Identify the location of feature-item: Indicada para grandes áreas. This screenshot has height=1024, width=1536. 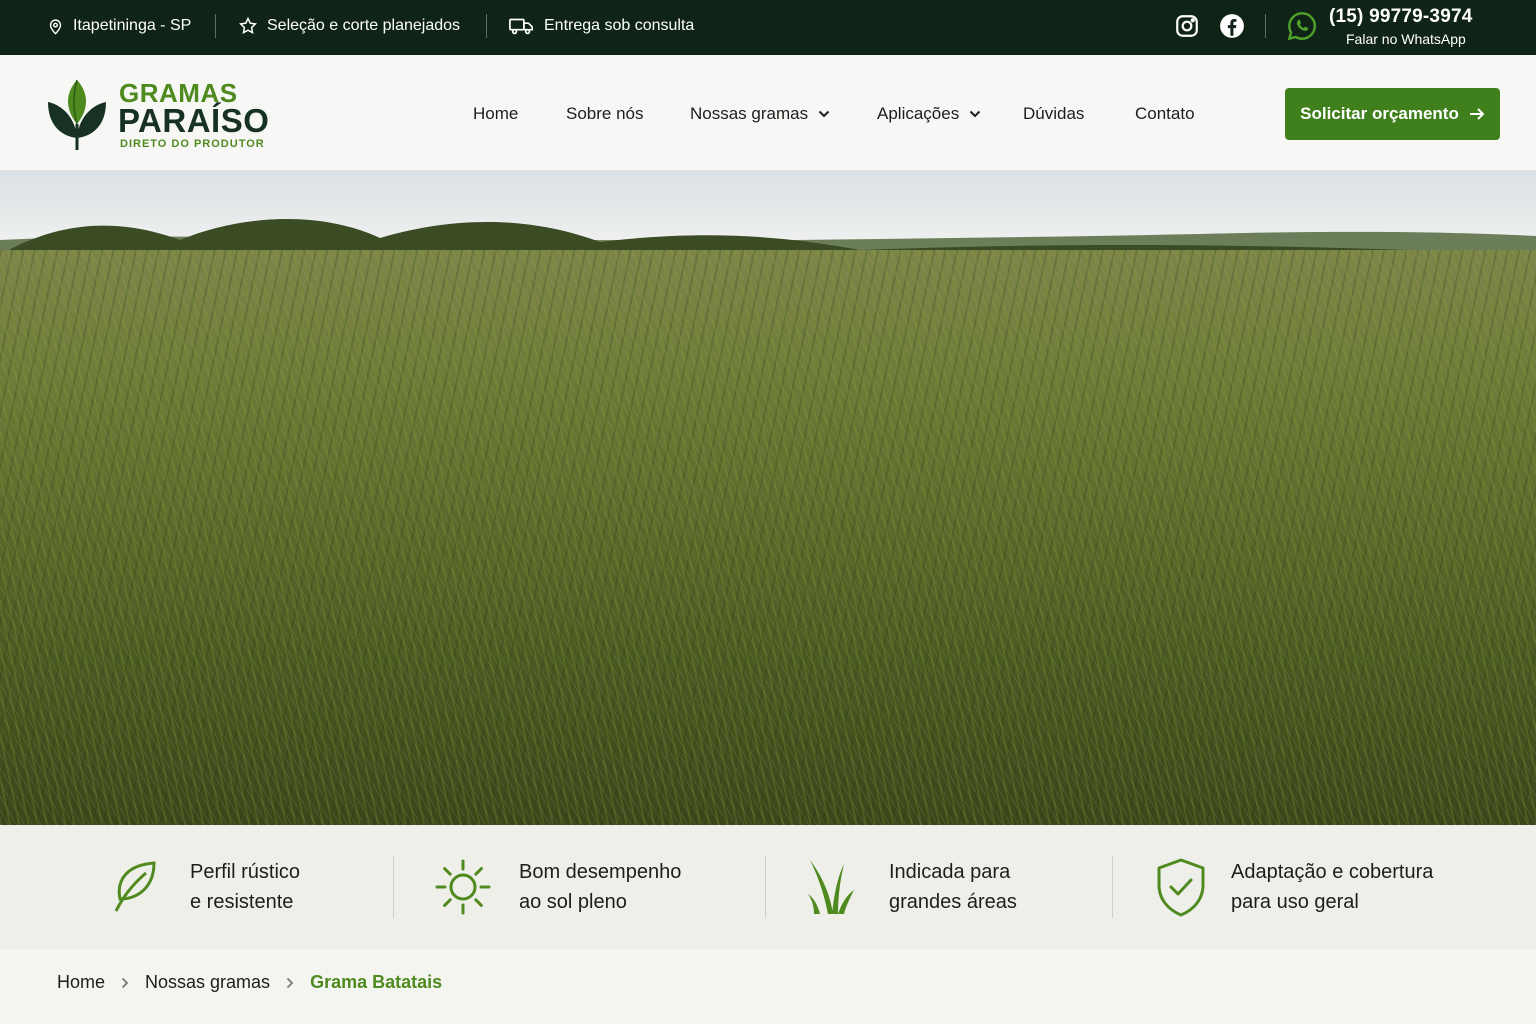
(911, 887).